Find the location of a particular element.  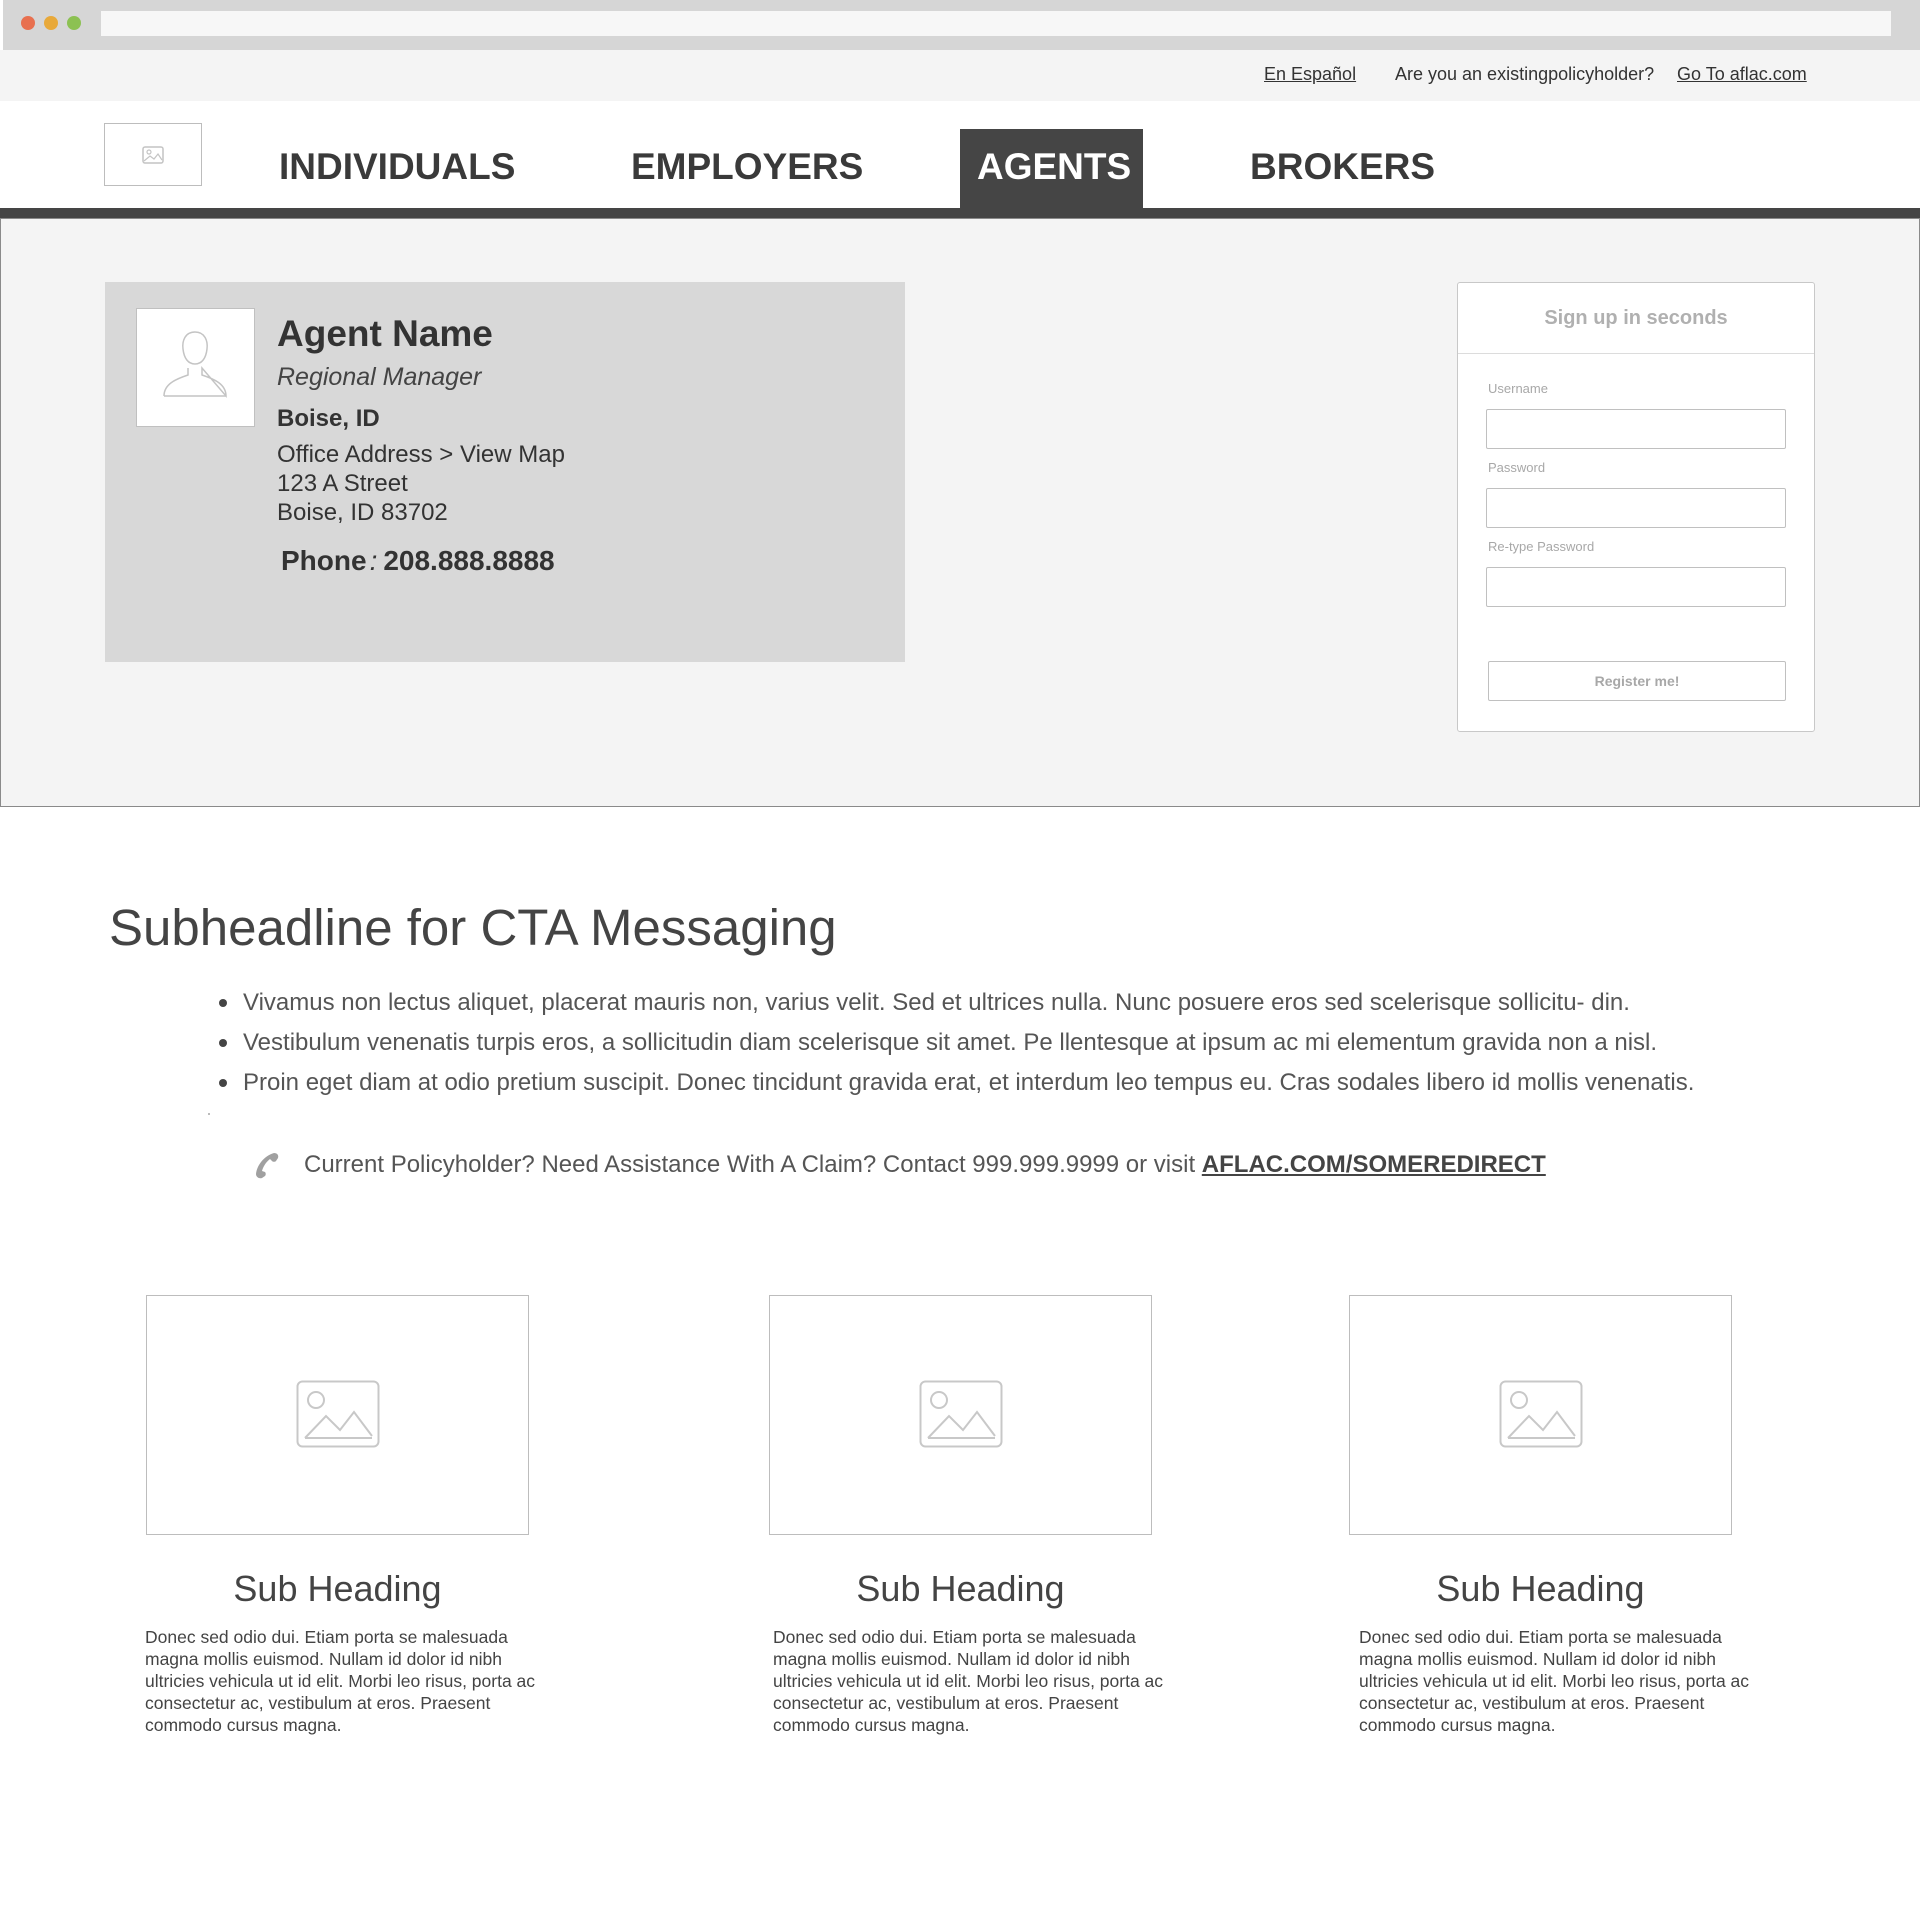

cta-subheadline: Subheadline for CTA Messaging is located at coordinates (473, 927).